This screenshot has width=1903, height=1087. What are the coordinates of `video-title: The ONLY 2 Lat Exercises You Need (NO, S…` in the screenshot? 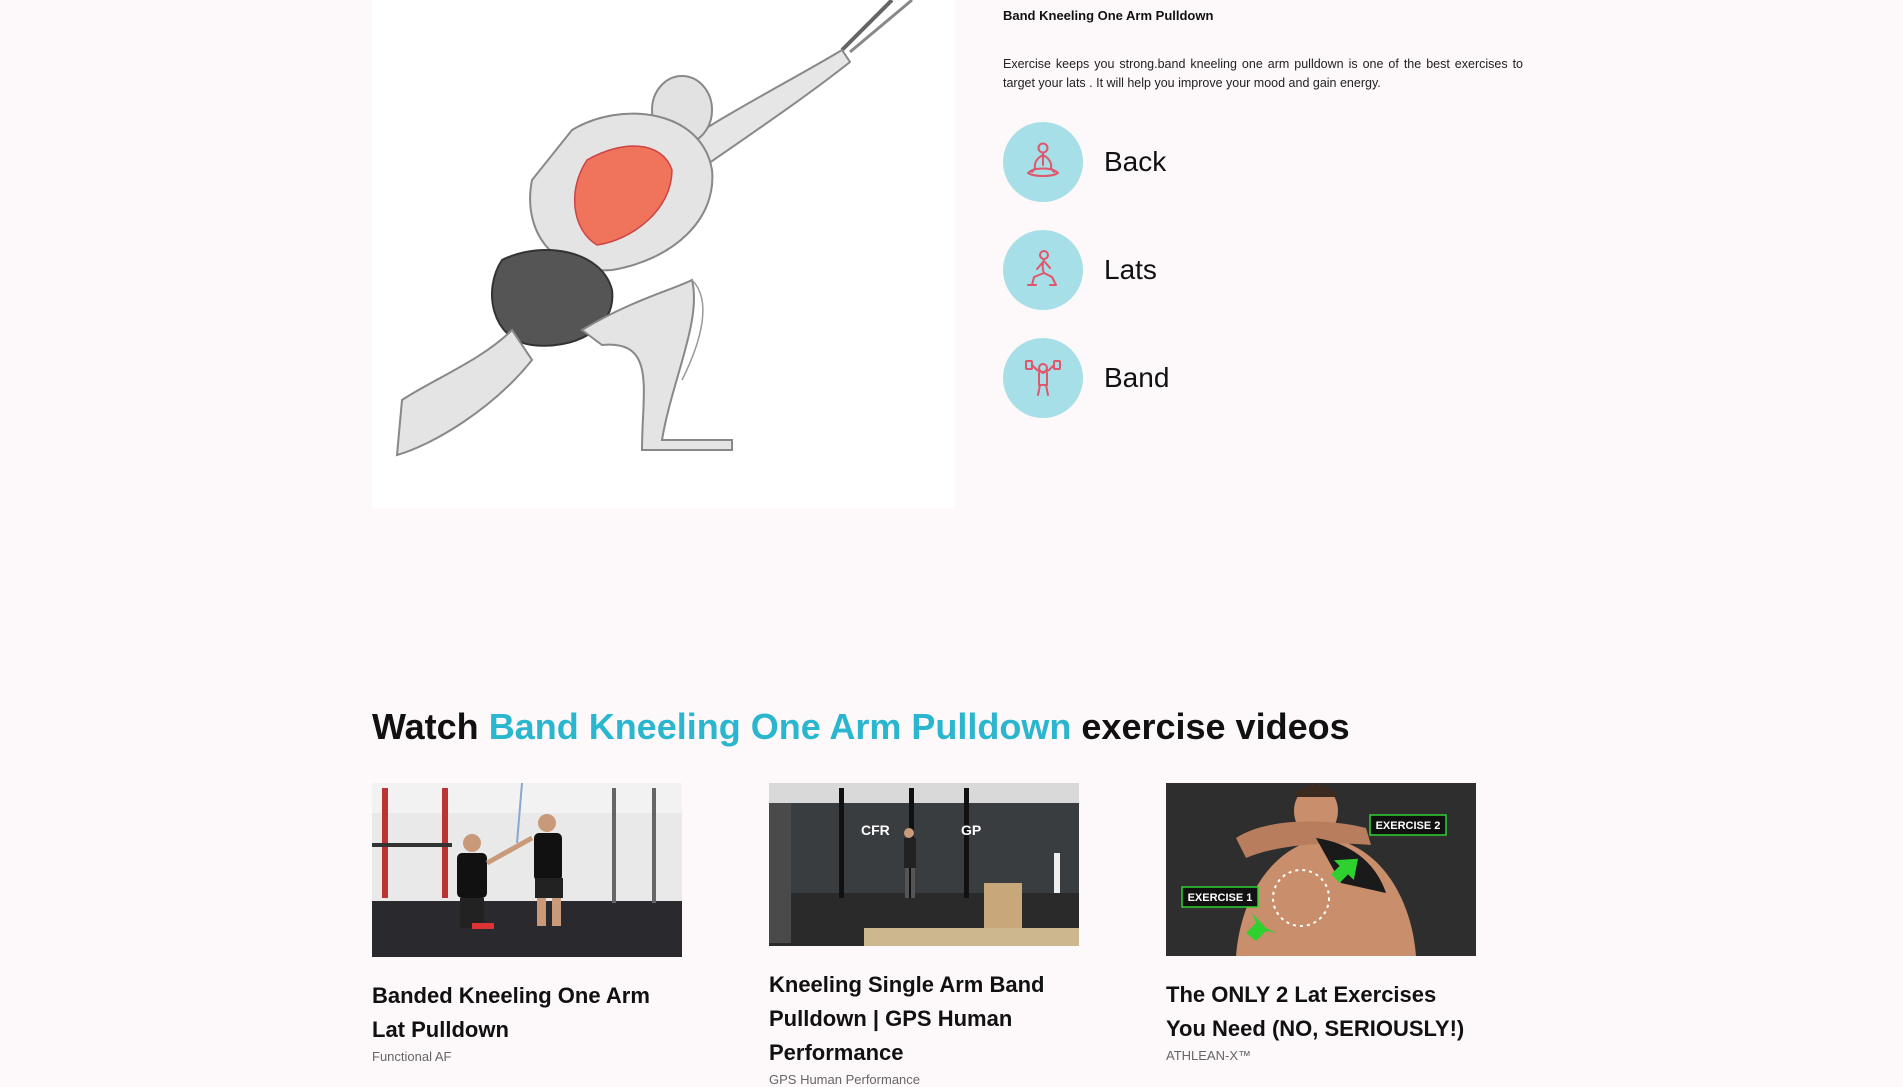 It's located at (1321, 1012).